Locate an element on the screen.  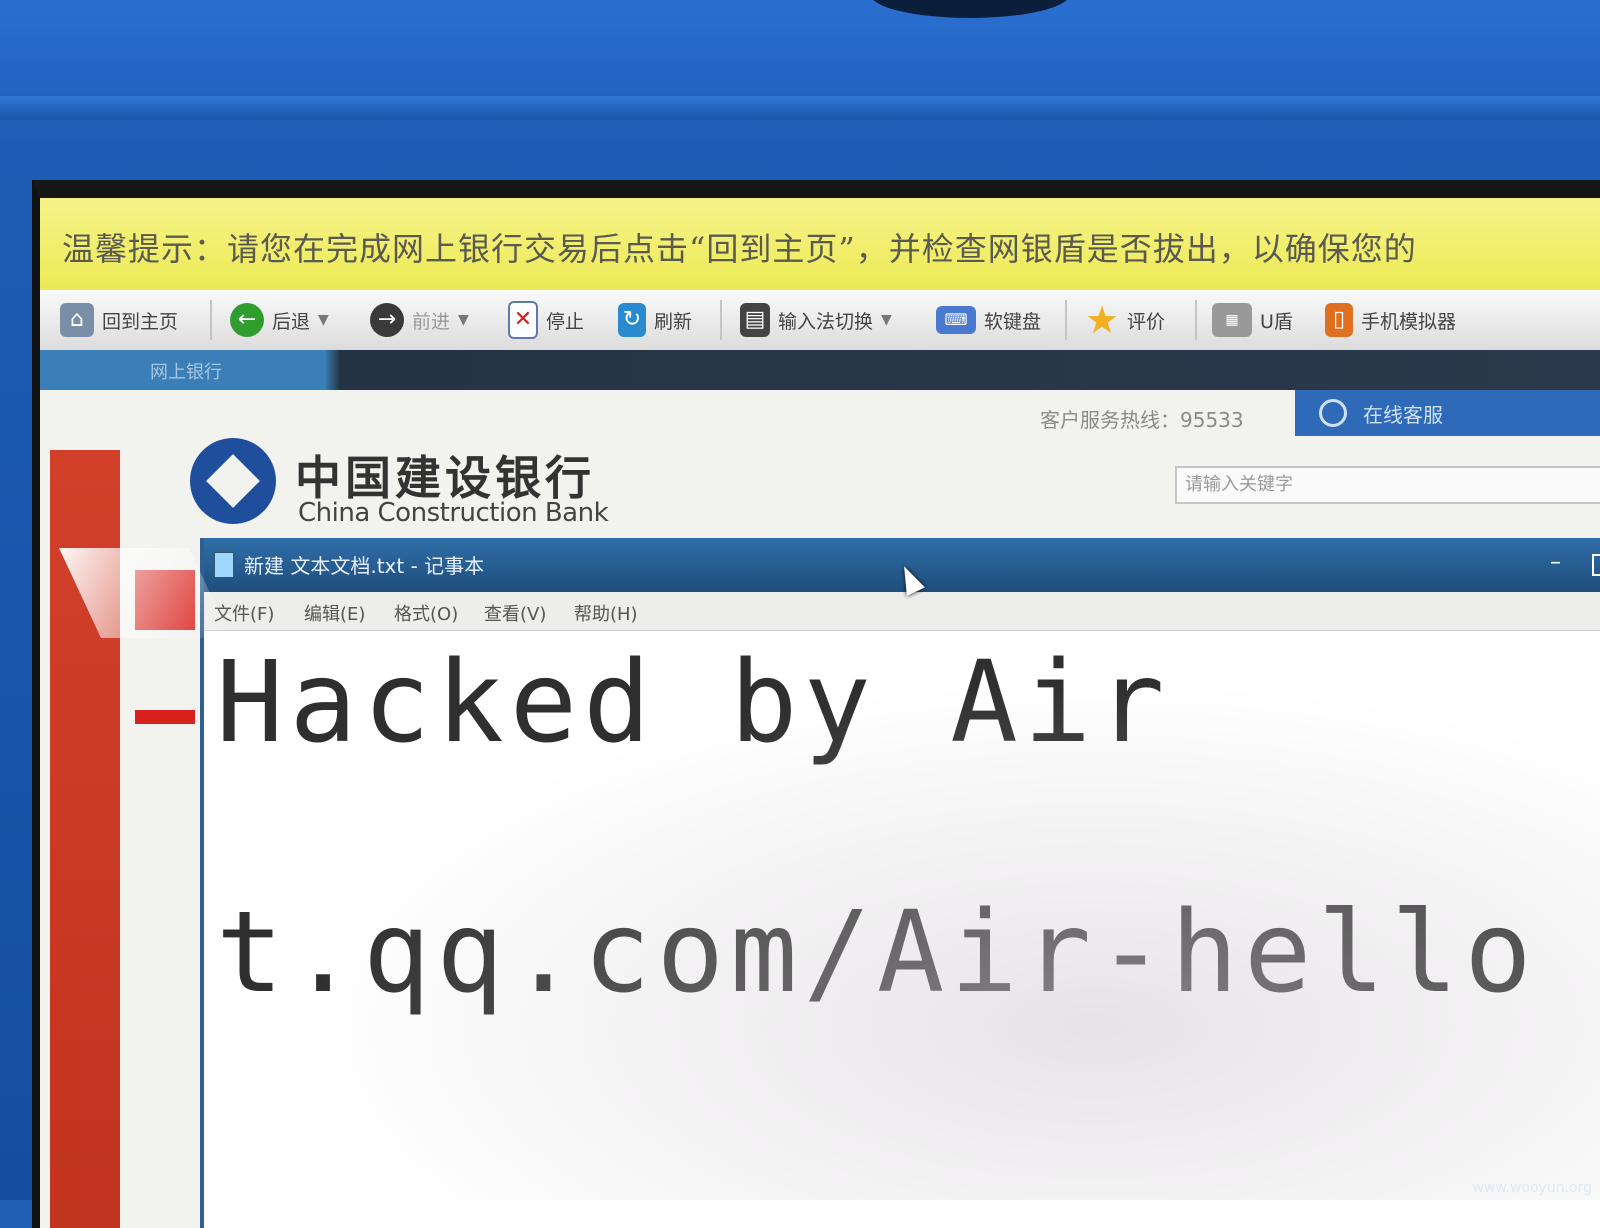
forward-dropdown-icon: ▼ is located at coordinates (463, 320).